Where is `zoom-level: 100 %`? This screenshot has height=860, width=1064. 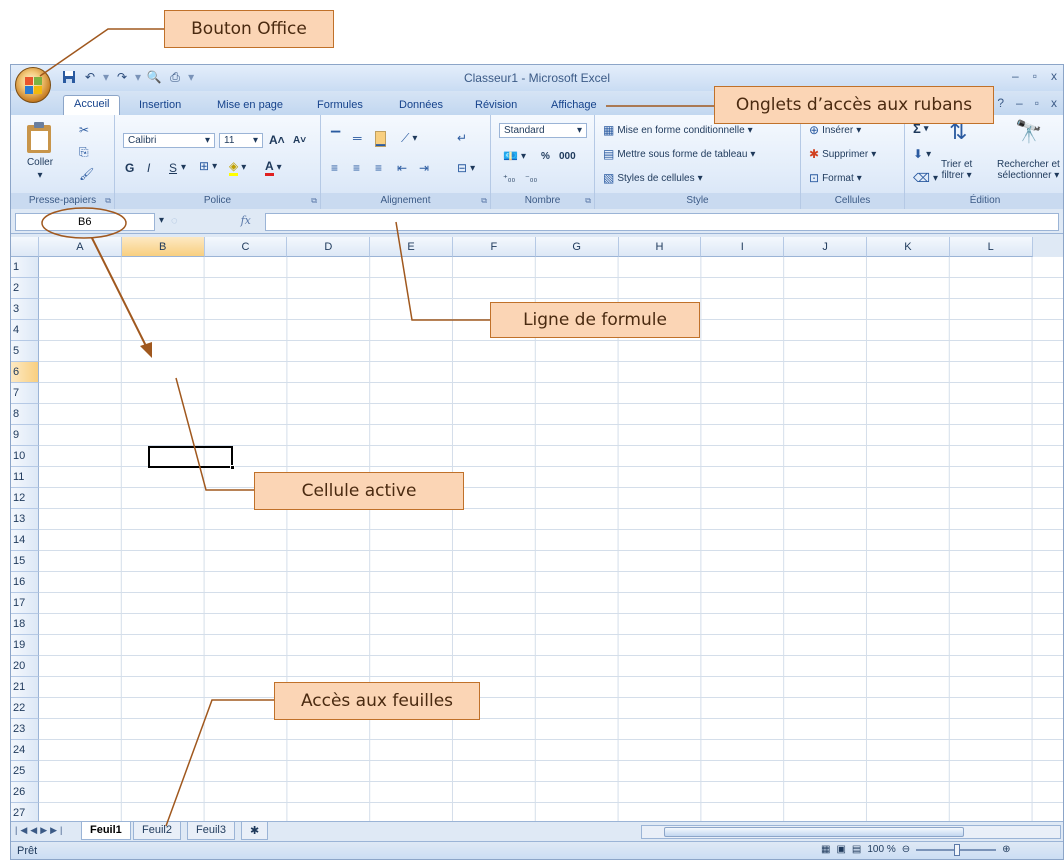
zoom-level: 100 % is located at coordinates (881, 849).